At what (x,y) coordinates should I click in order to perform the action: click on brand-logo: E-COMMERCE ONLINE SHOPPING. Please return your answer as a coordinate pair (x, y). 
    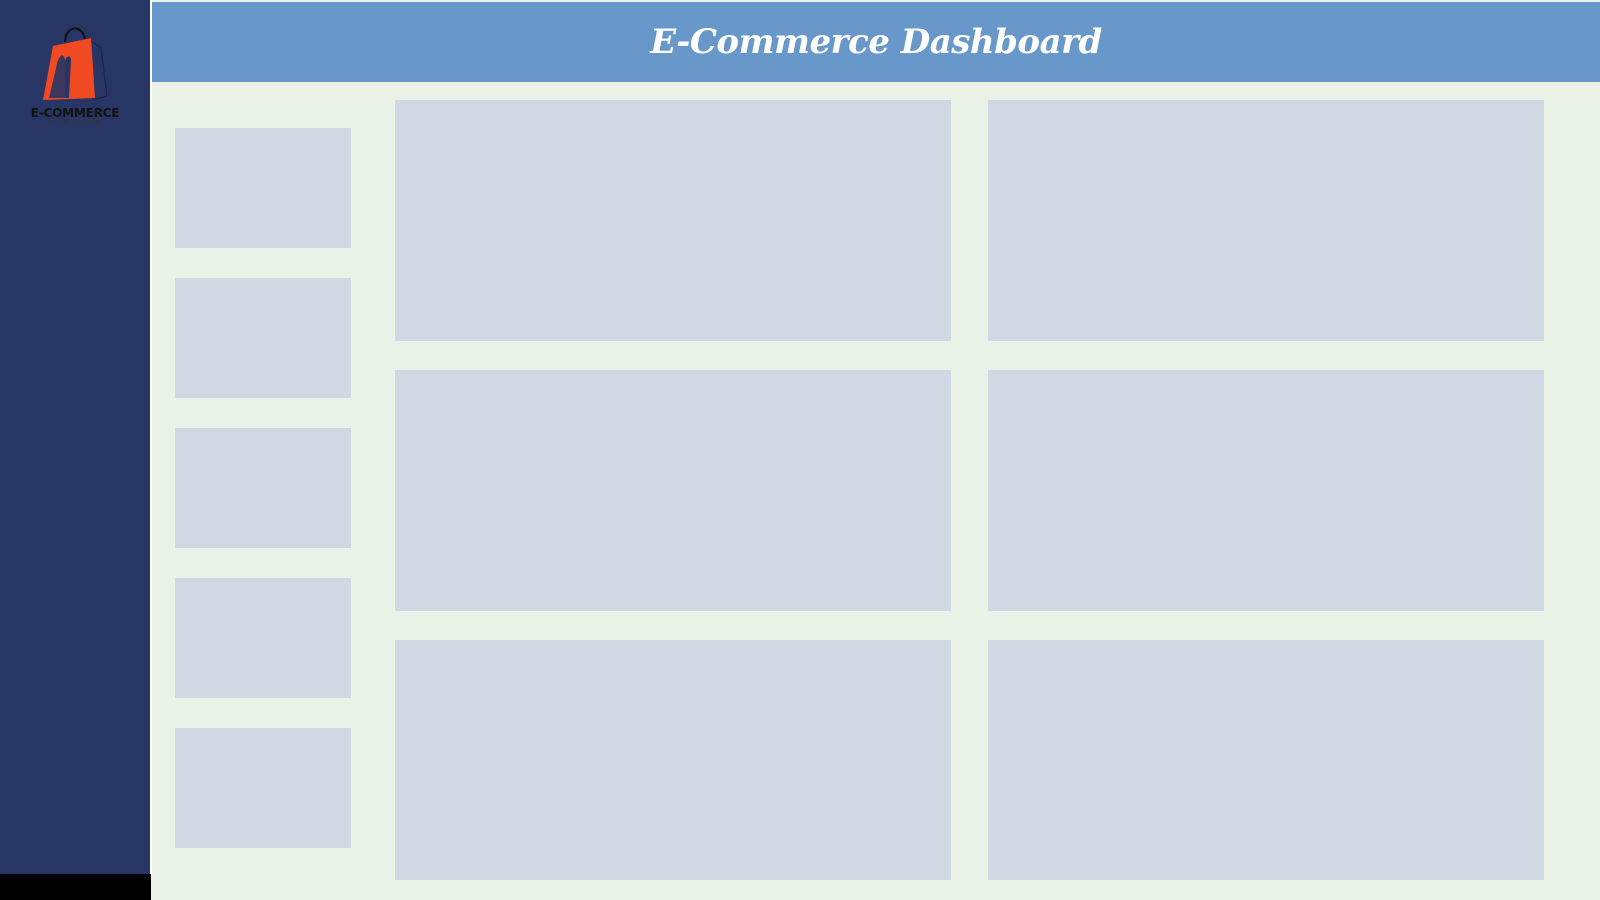
    Looking at the image, I should click on (75, 77).